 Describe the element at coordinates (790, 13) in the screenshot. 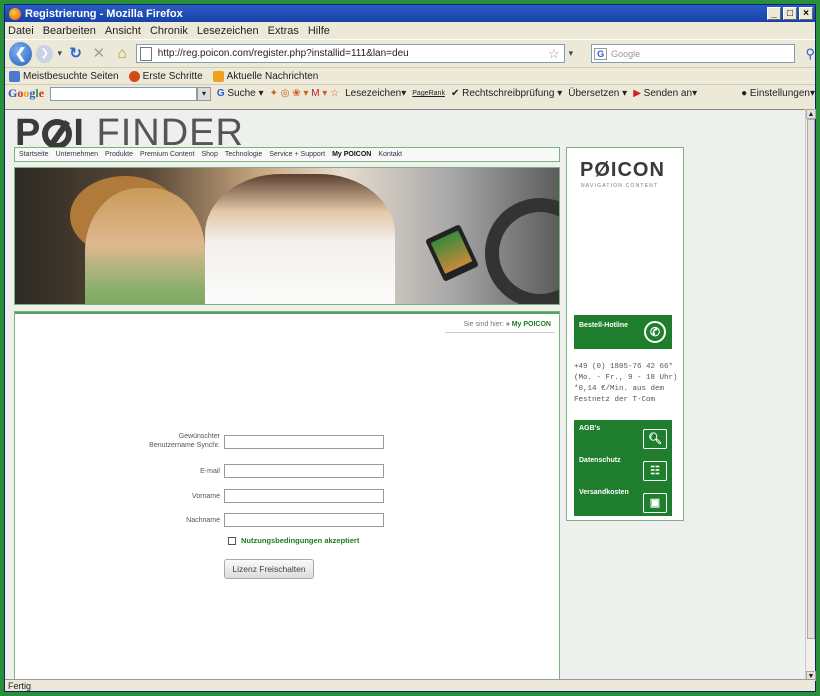

I see `maximize-button: □` at that location.